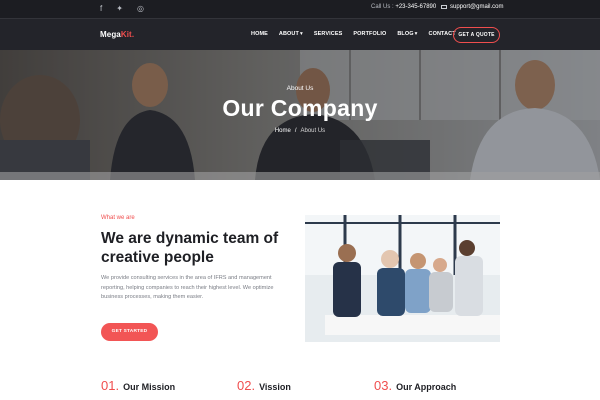 This screenshot has width=600, height=400. I want to click on breadcrumb: Home / About Us, so click(300, 131).